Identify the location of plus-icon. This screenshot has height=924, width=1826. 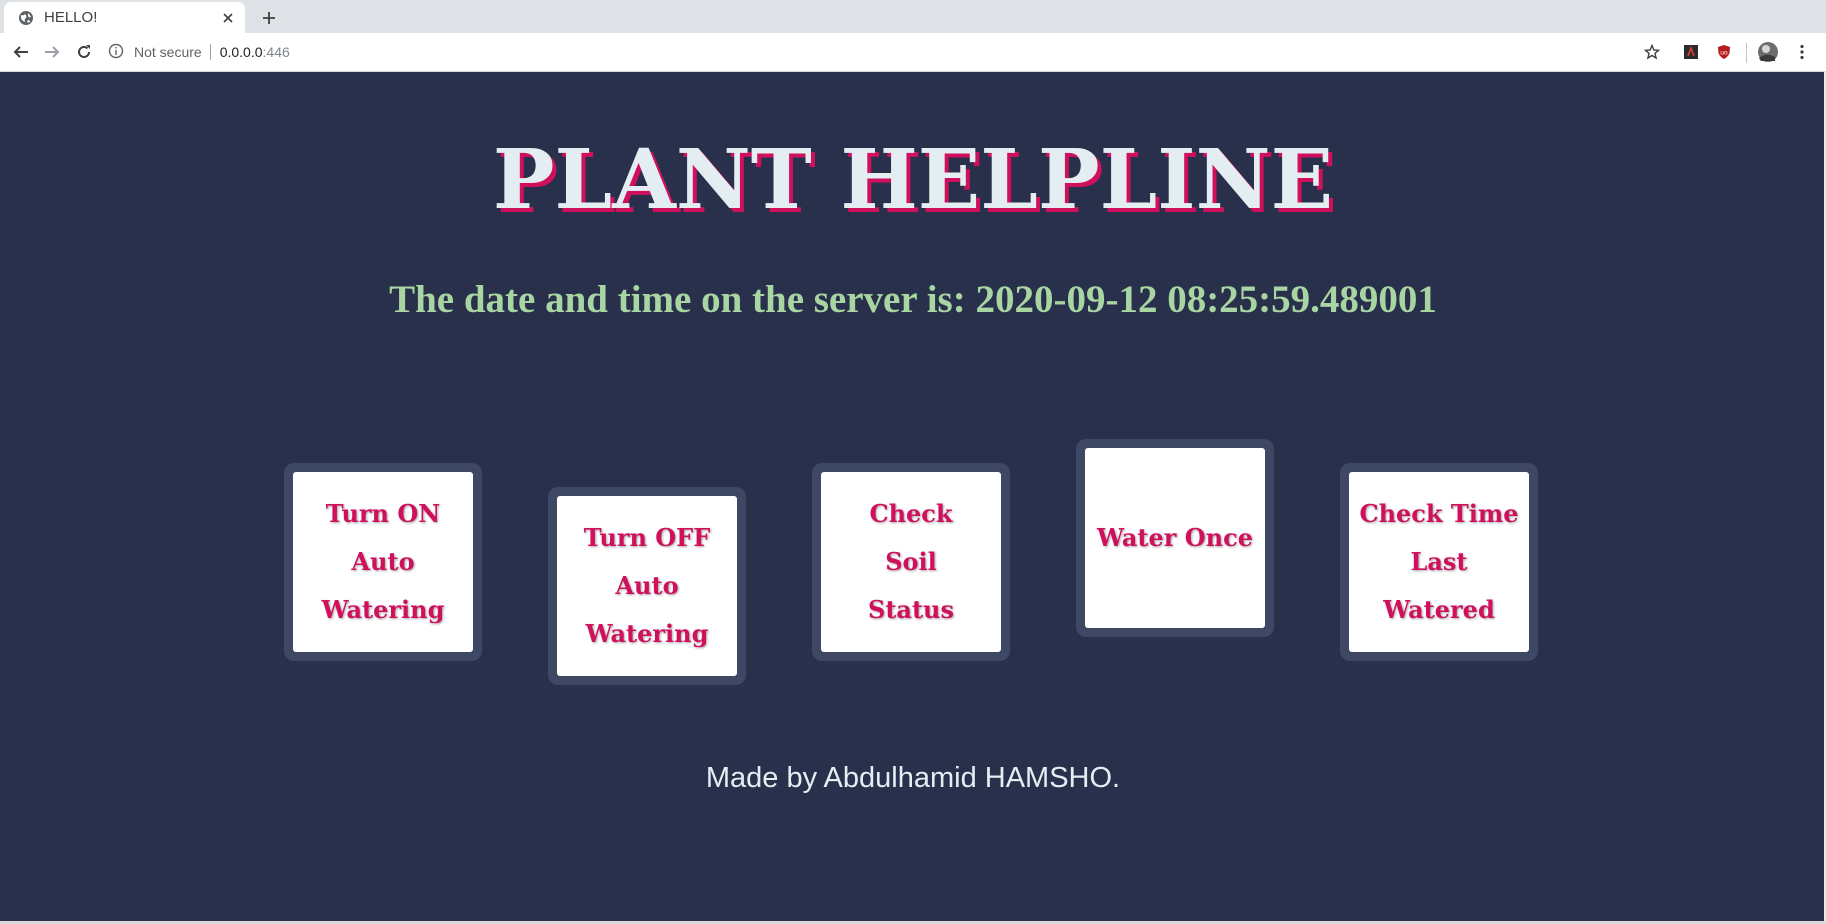
(269, 18).